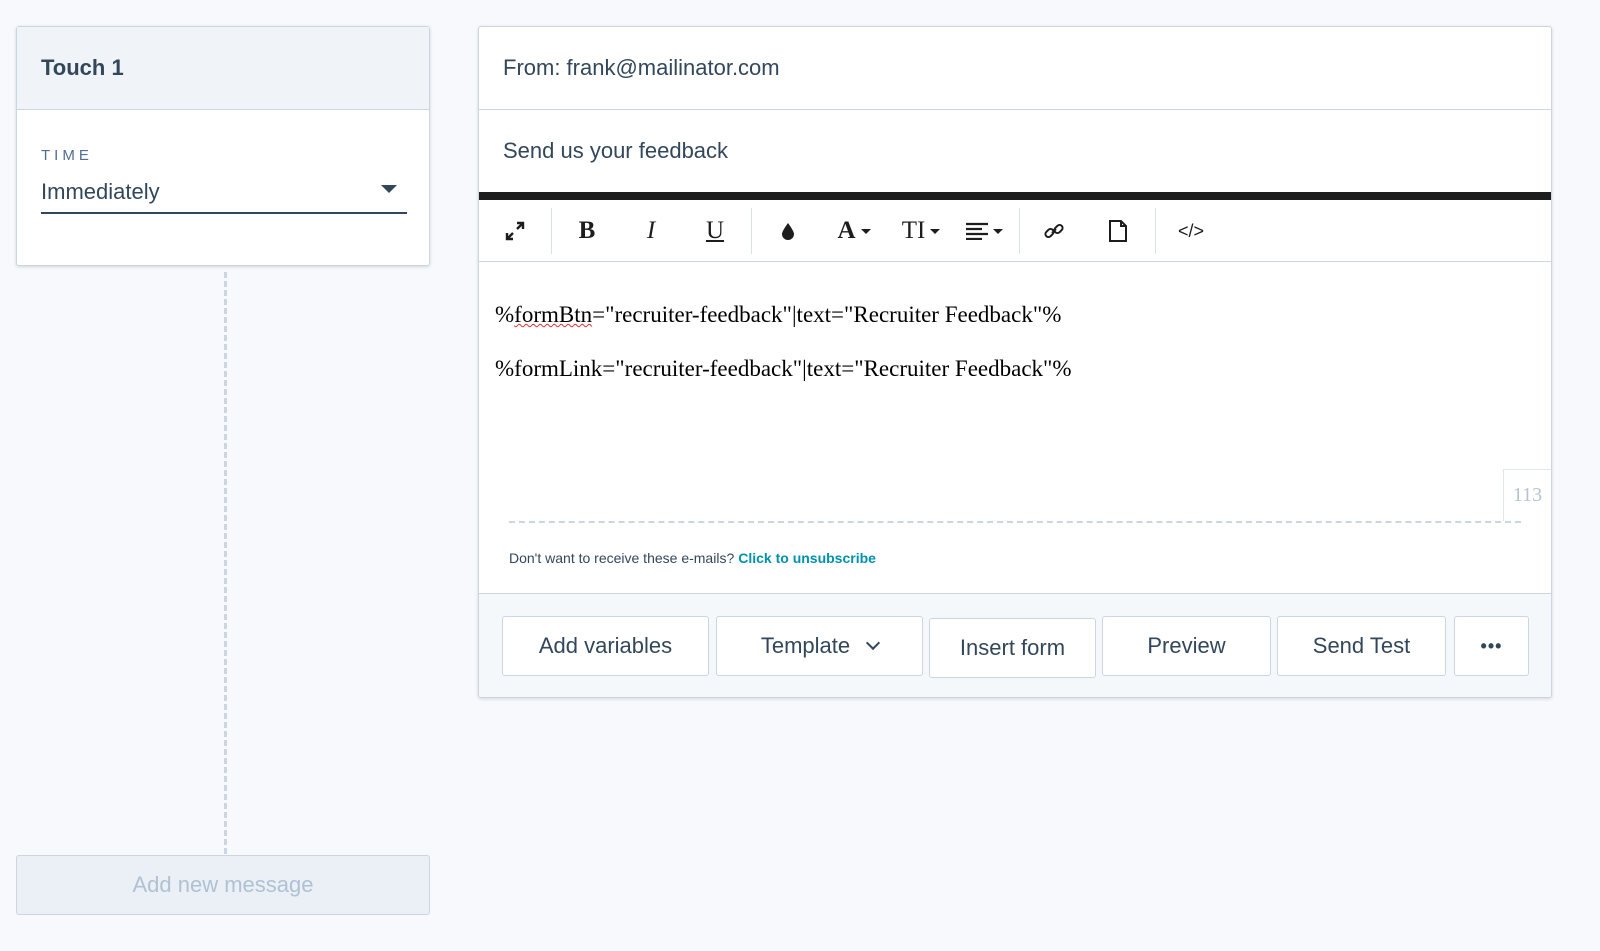 This screenshot has width=1600, height=951. I want to click on touch-card: Touch 1 TIME Immediately, so click(223, 146).